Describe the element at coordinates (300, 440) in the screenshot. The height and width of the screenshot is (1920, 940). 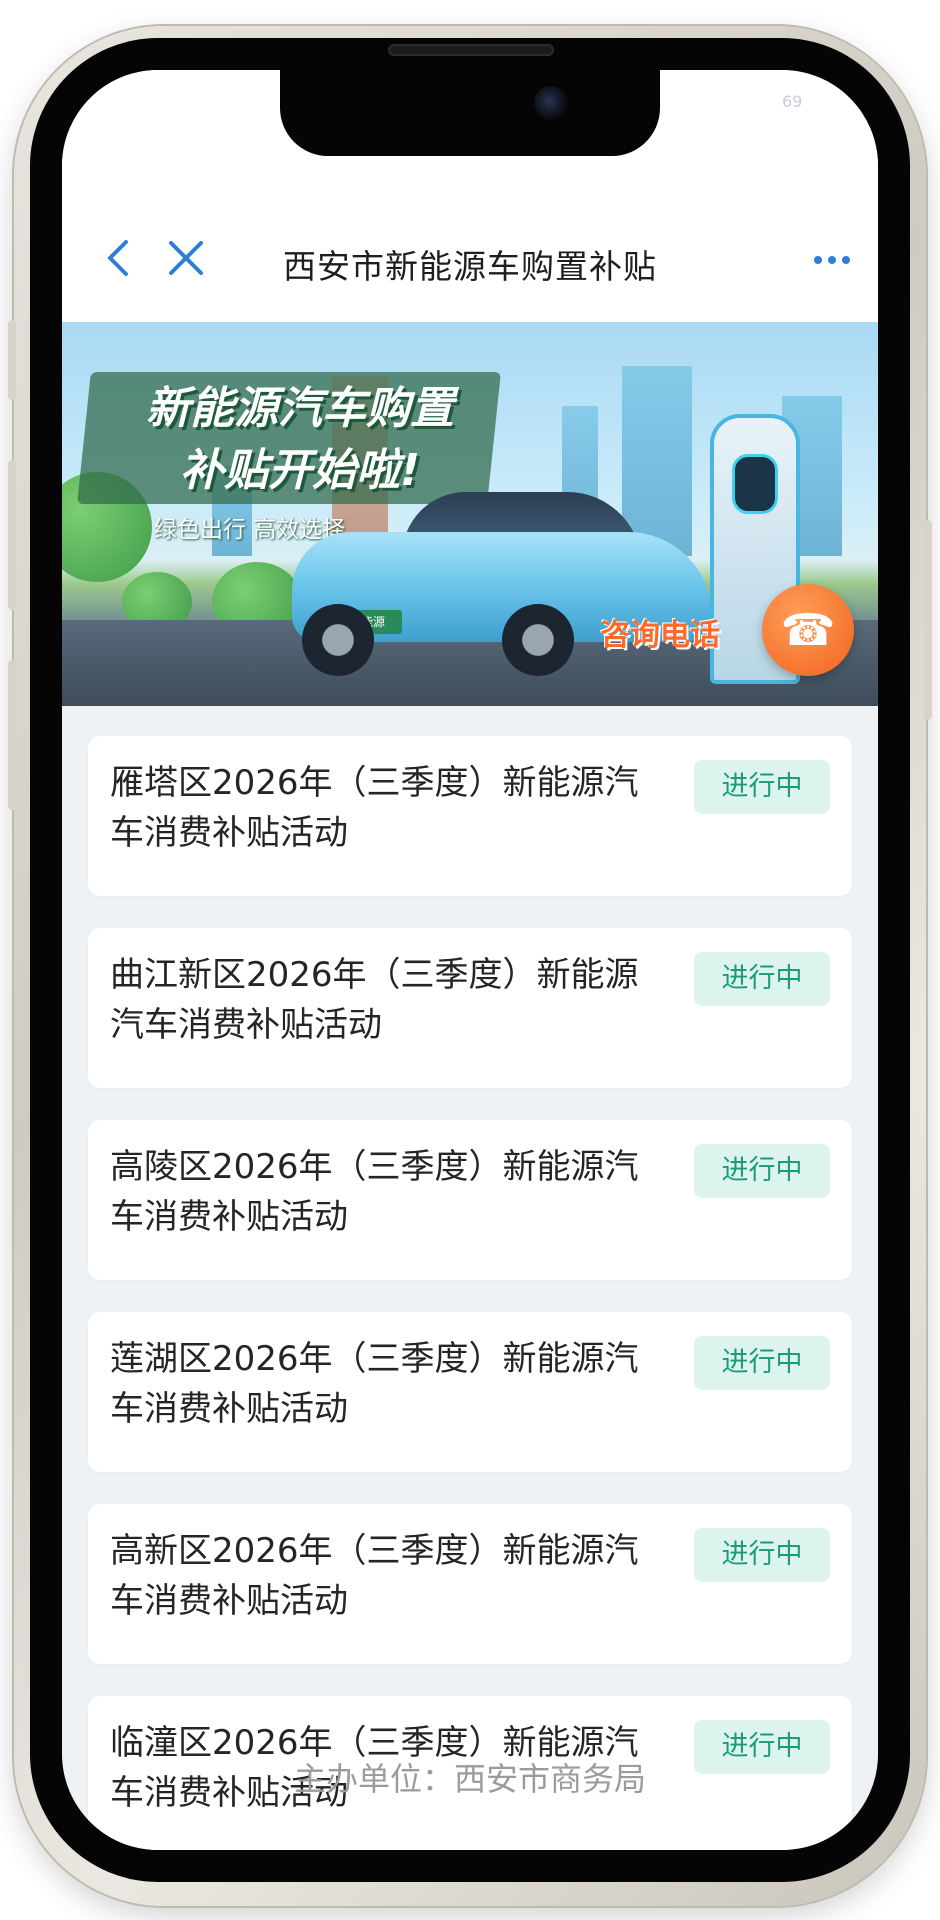
I see `banner-headline: 新能源汽车购置 补贴开始啦!` at that location.